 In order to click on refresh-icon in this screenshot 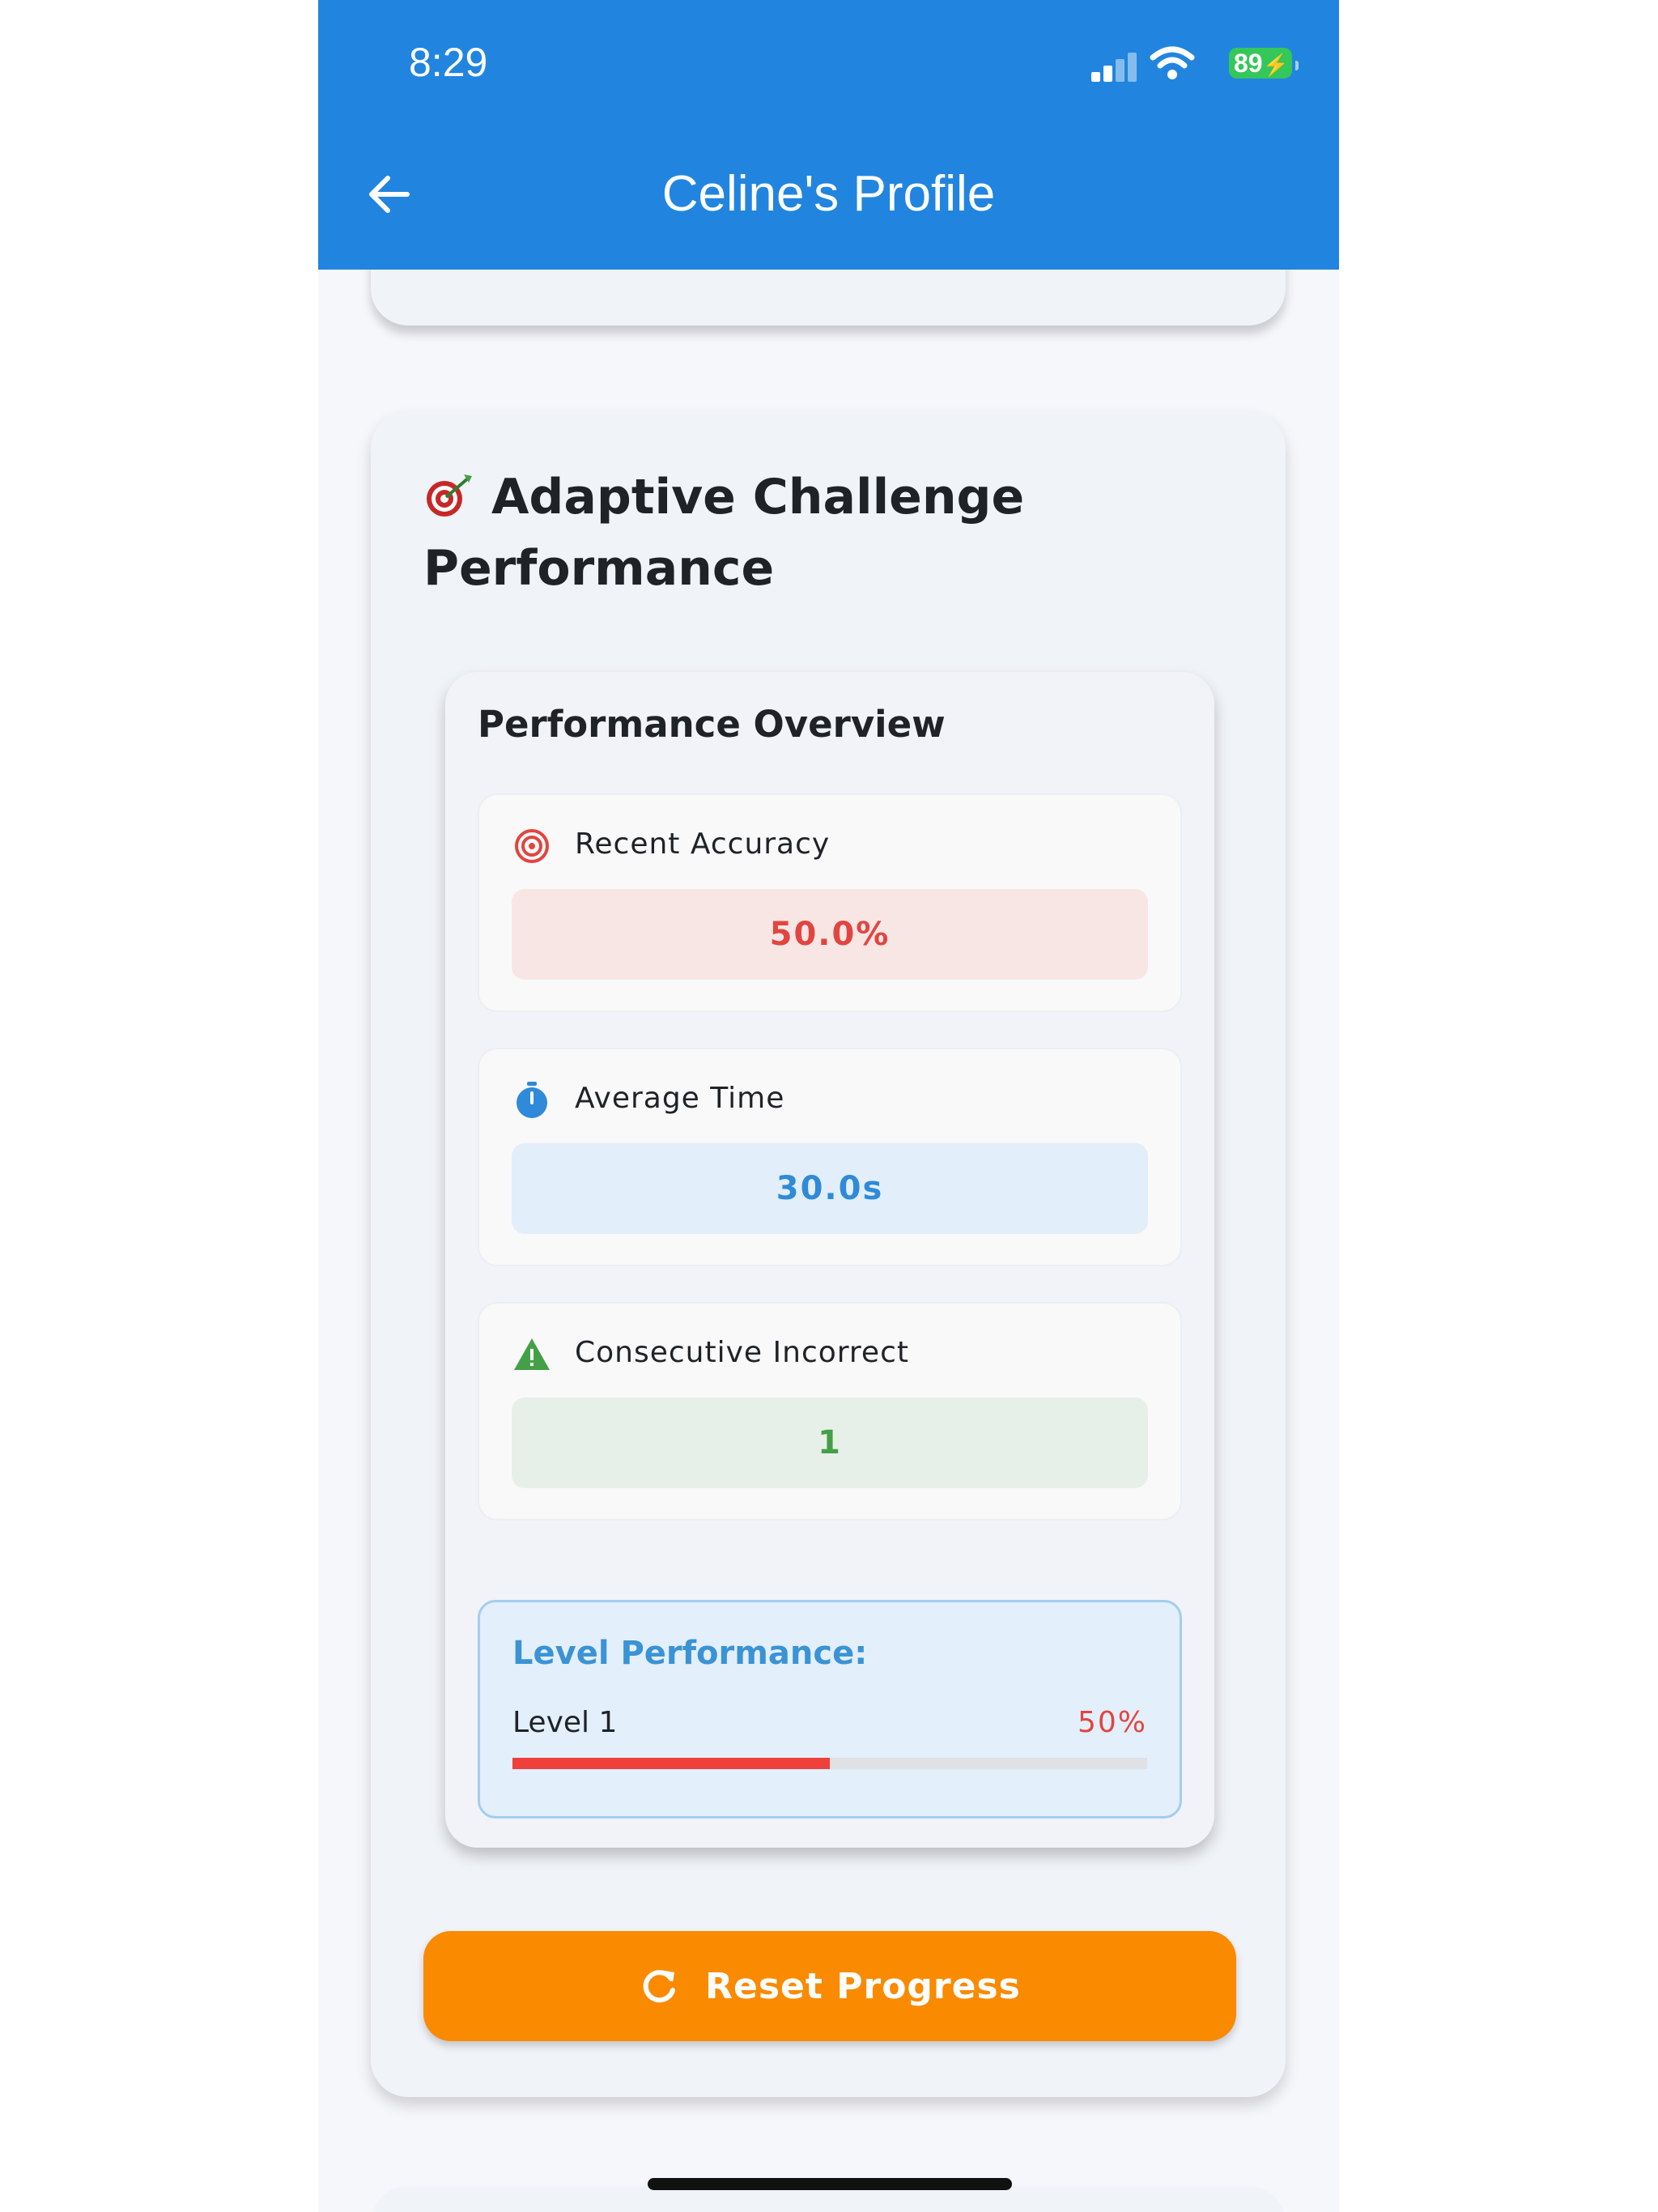, I will do `click(659, 1987)`.